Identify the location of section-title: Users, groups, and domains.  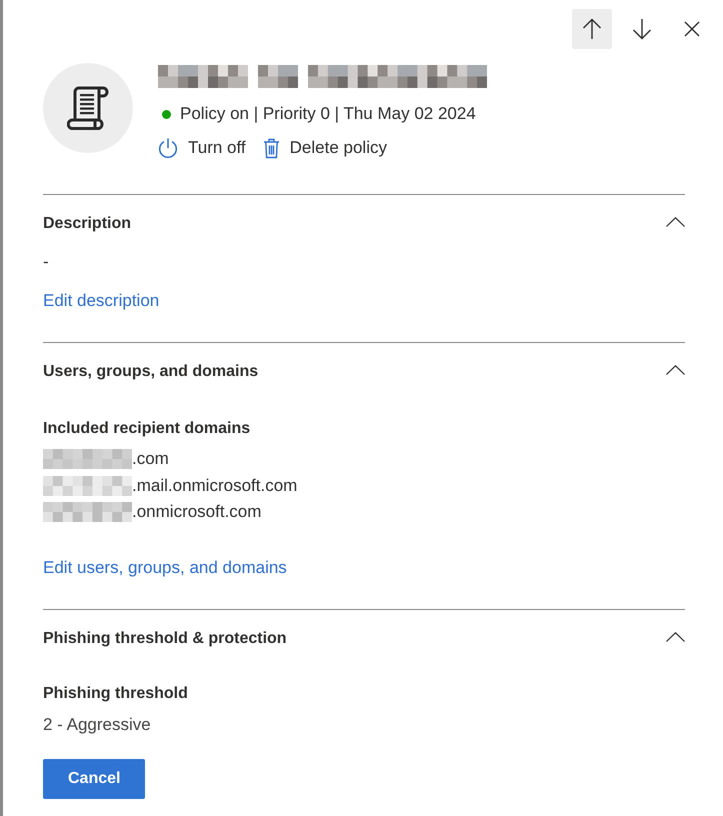
(150, 372).